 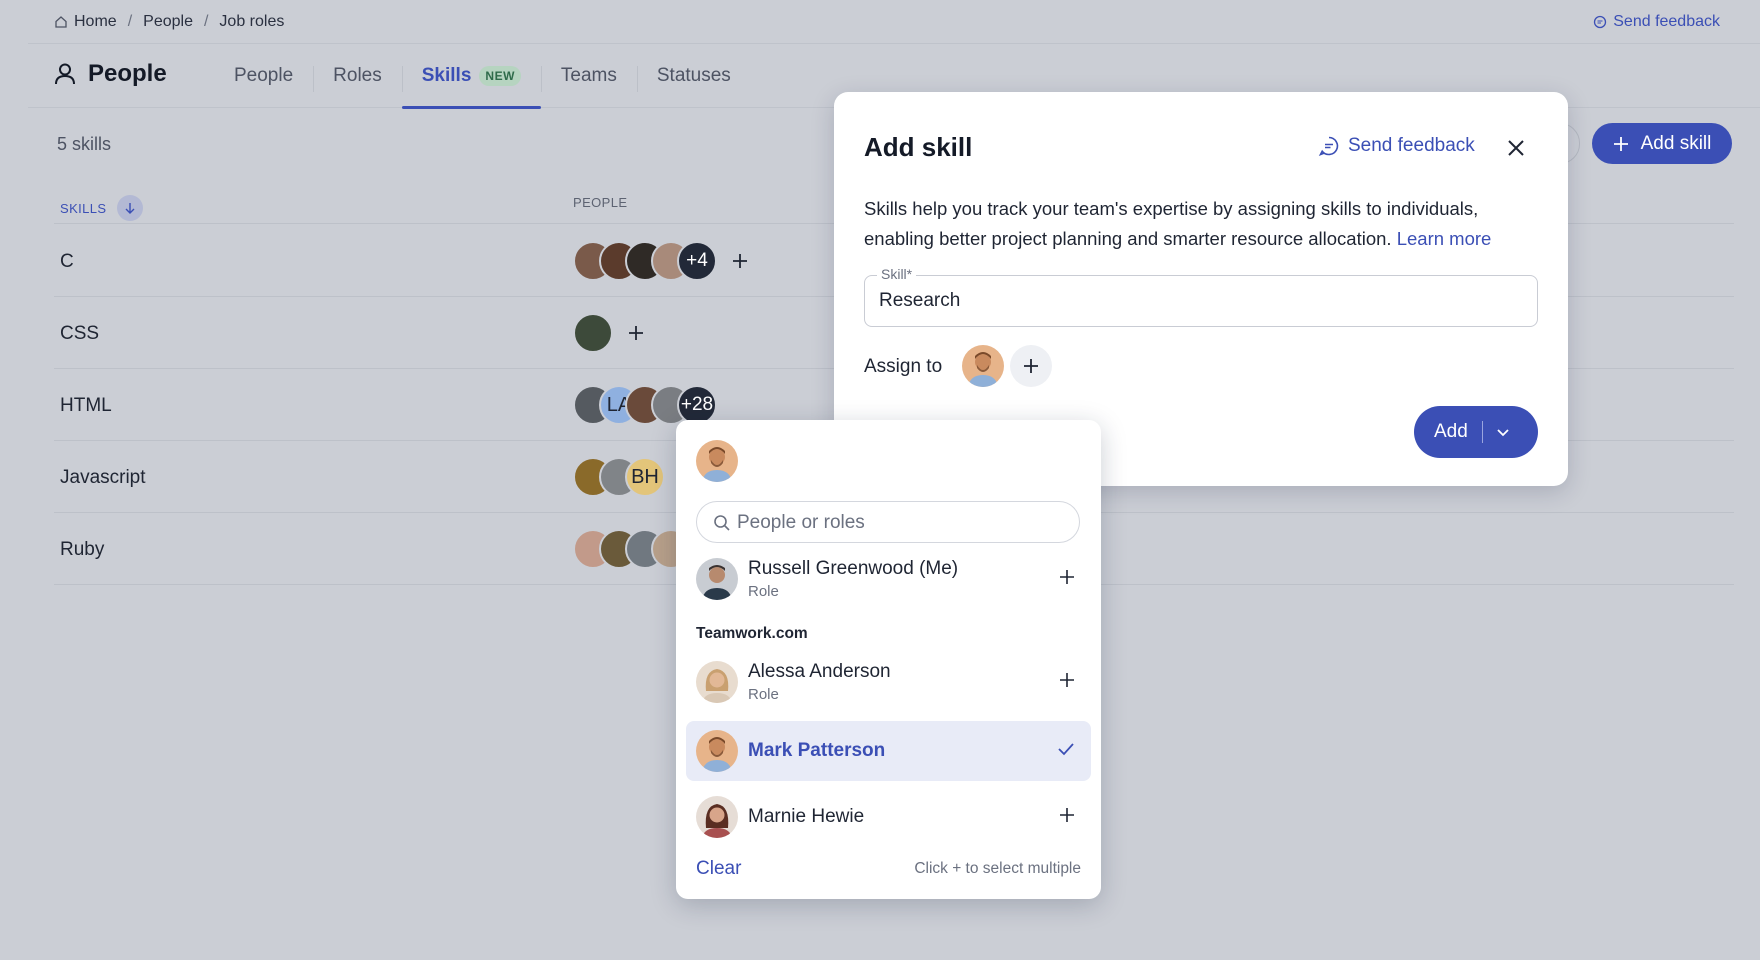 What do you see at coordinates (500, 76) in the screenshot?
I see `new-badge: NEW` at bounding box center [500, 76].